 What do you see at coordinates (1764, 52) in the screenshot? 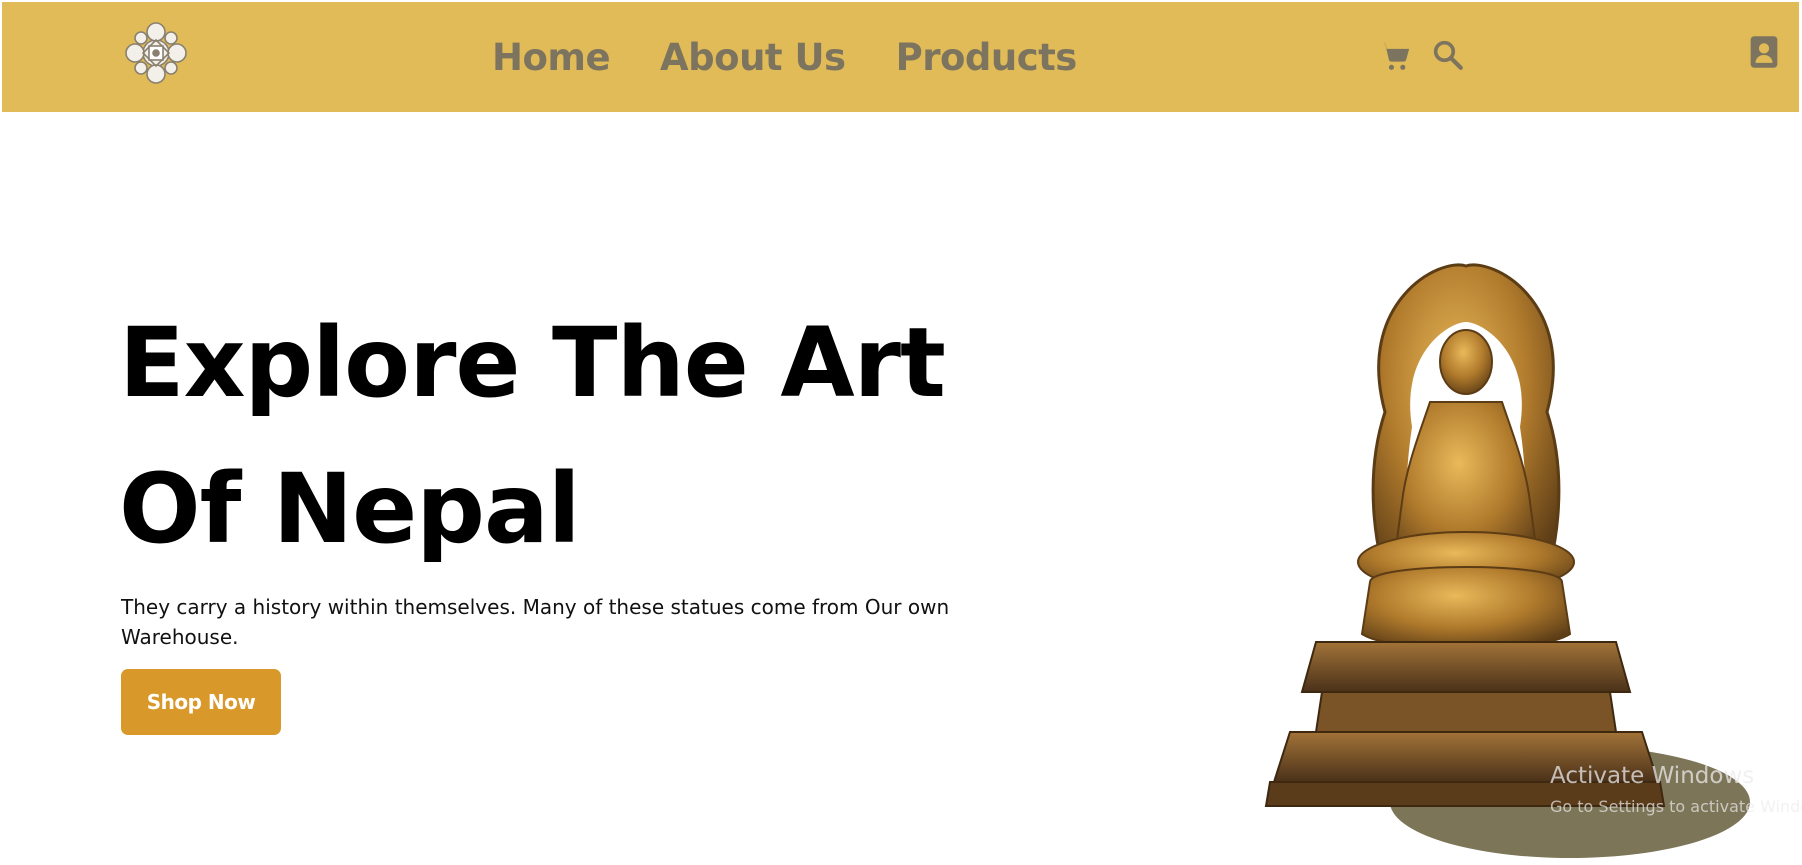
I see `account-icon` at bounding box center [1764, 52].